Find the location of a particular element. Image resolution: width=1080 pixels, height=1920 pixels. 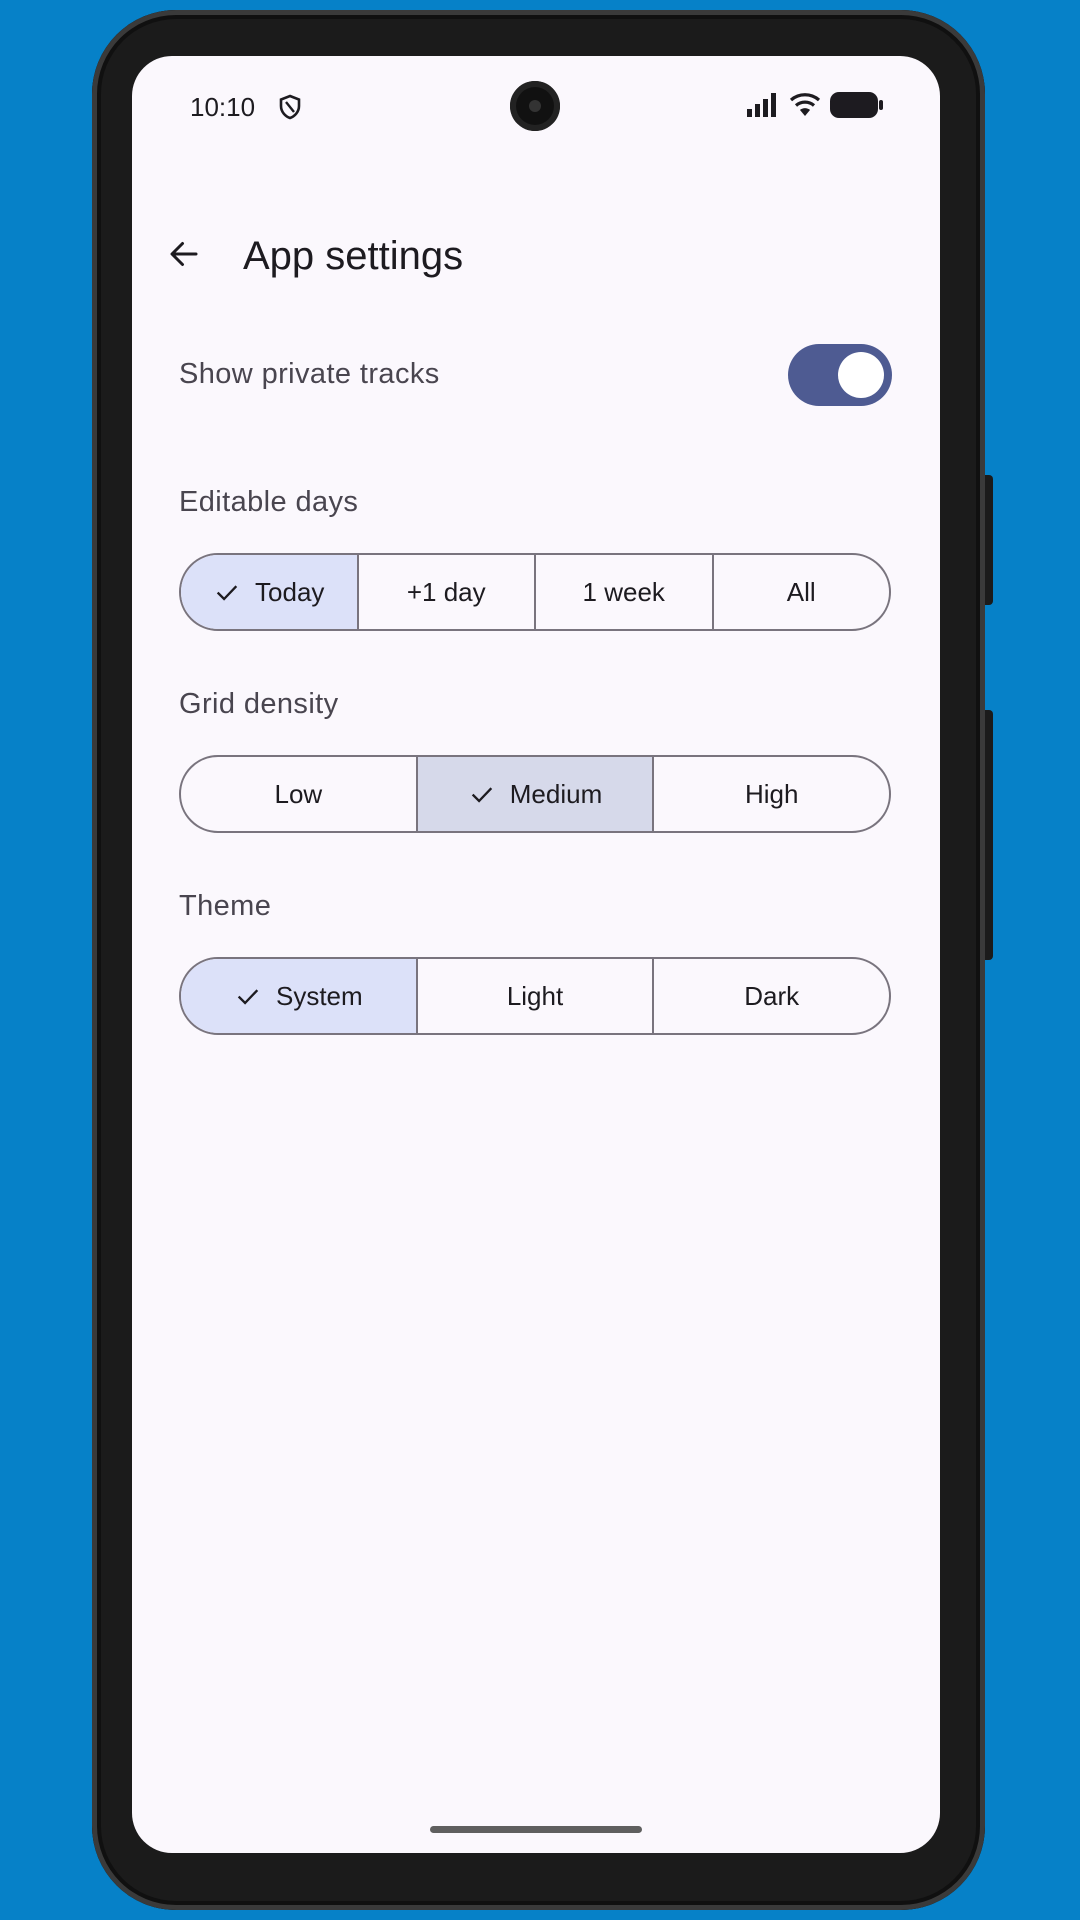

segment-plus-1-day: +1 day is located at coordinates (445, 592).